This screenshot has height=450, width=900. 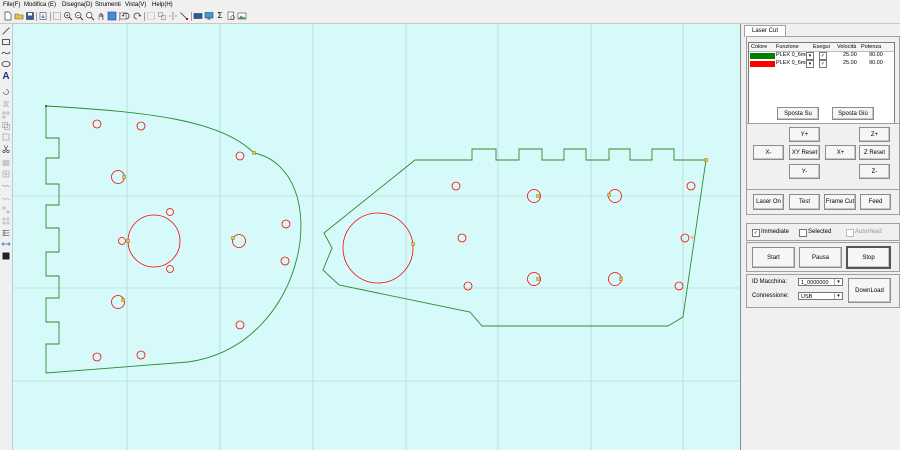 I want to click on ellipse-icon, so click(x=6, y=64).